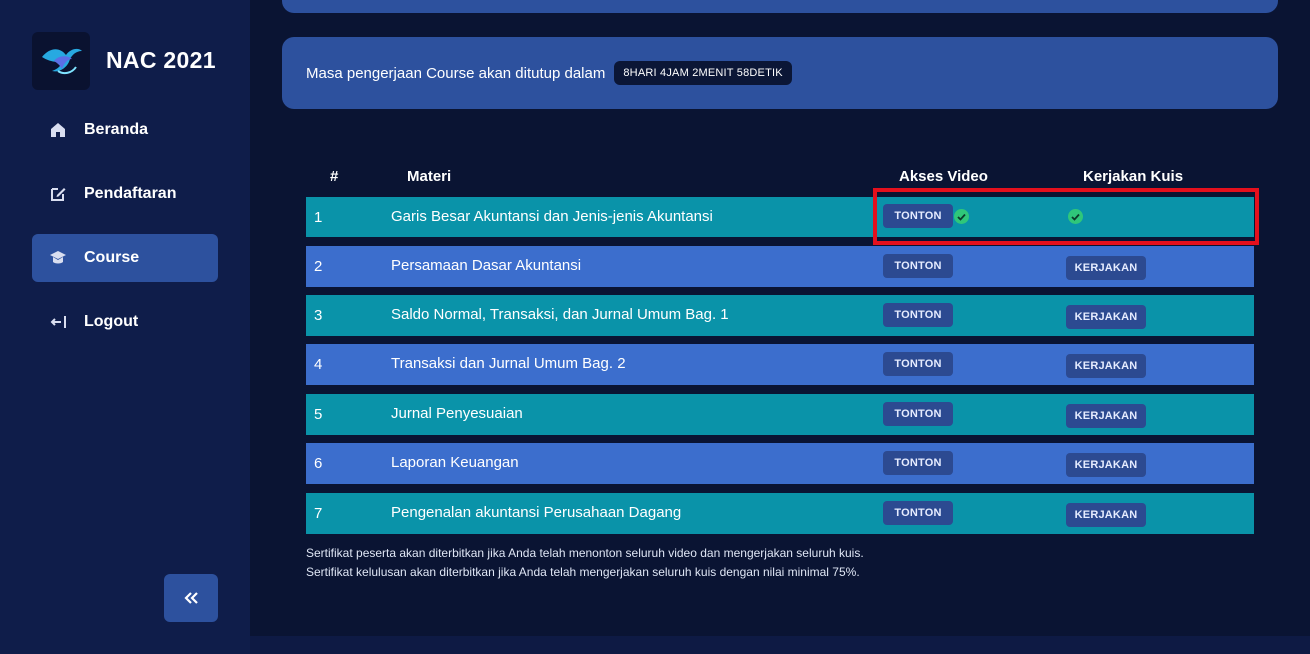 This screenshot has height=654, width=1310. Describe the element at coordinates (58, 258) in the screenshot. I see `graduation-cap-icon` at that location.